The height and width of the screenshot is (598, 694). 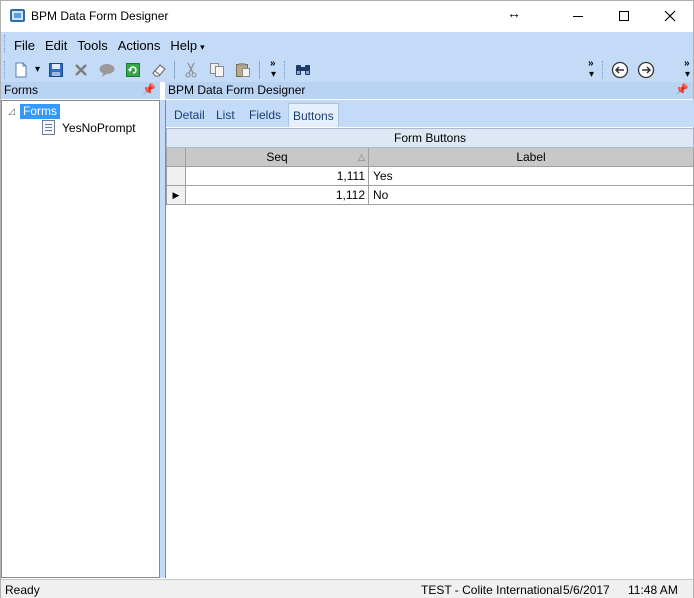 What do you see at coordinates (21, 90) in the screenshot?
I see `forms-pane-title: Forms` at bounding box center [21, 90].